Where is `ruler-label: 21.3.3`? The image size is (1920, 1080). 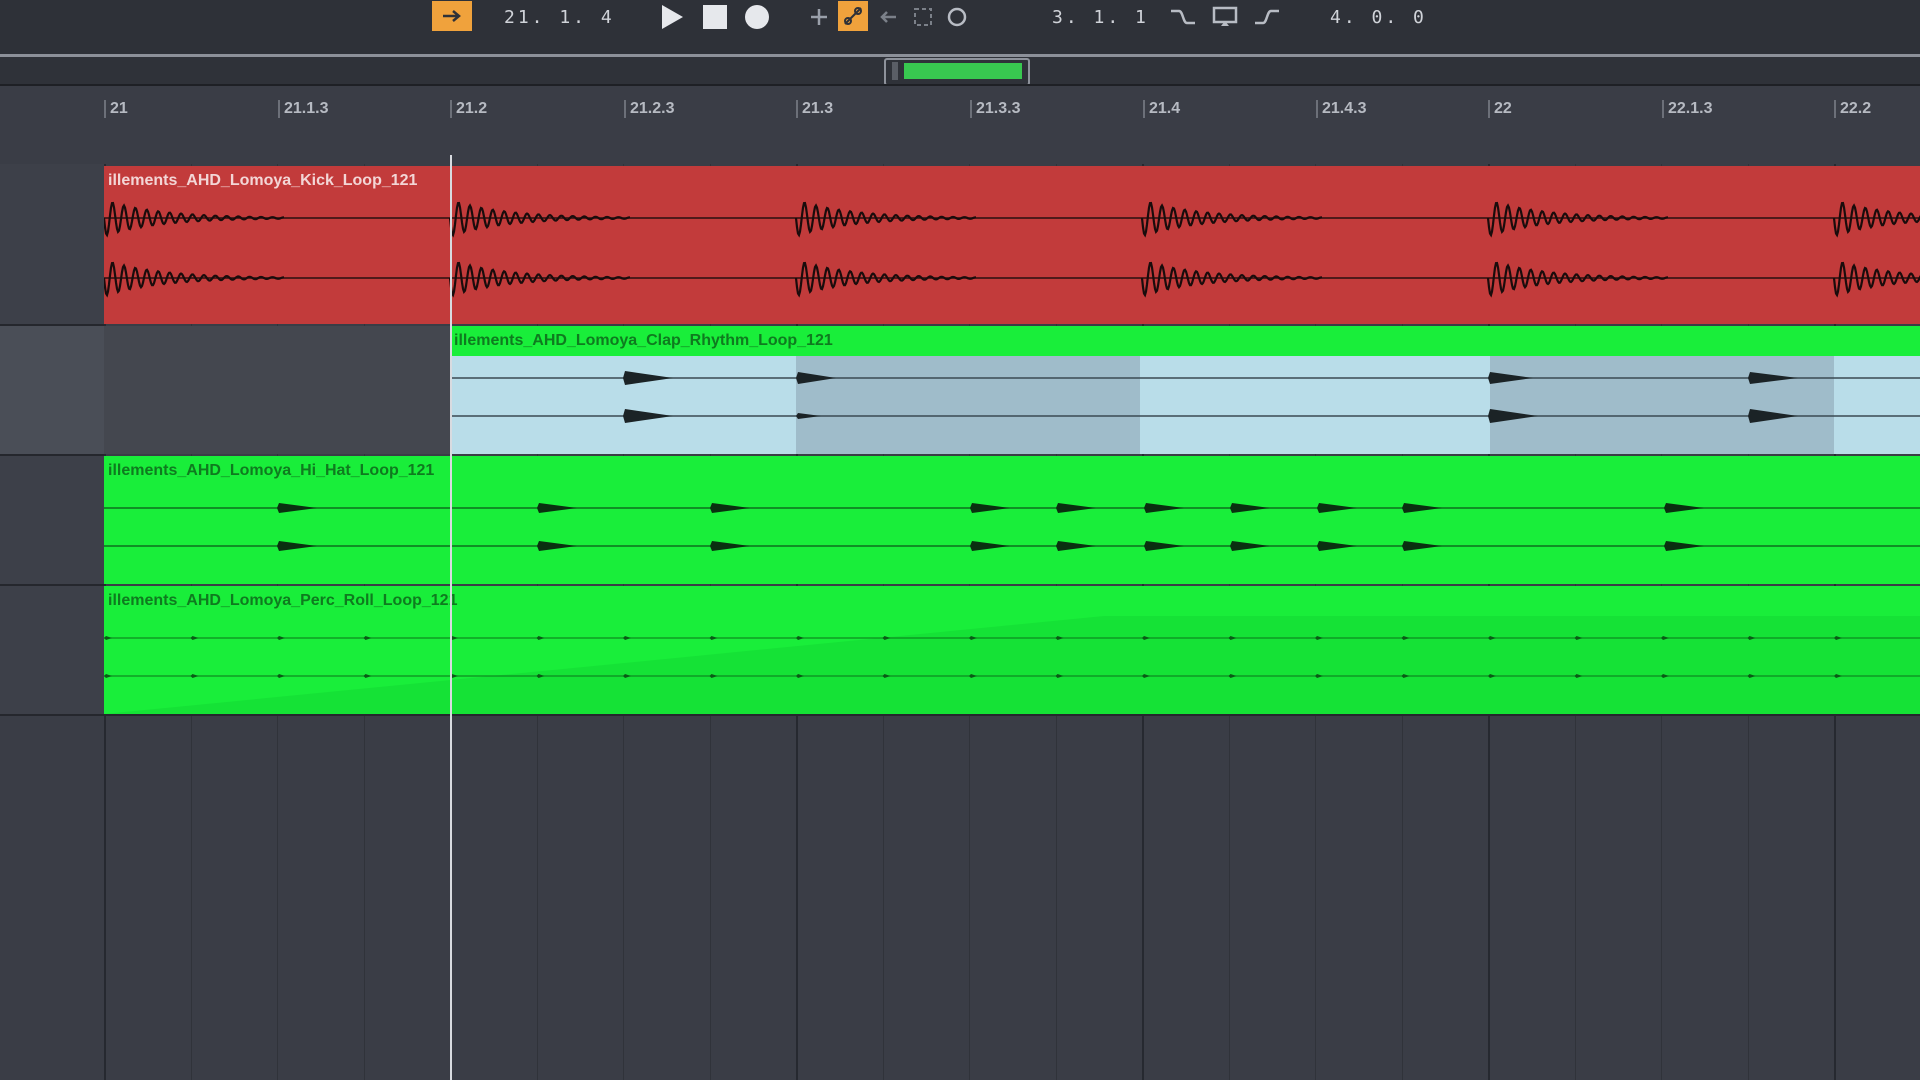 ruler-label: 21.3.3 is located at coordinates (995, 109).